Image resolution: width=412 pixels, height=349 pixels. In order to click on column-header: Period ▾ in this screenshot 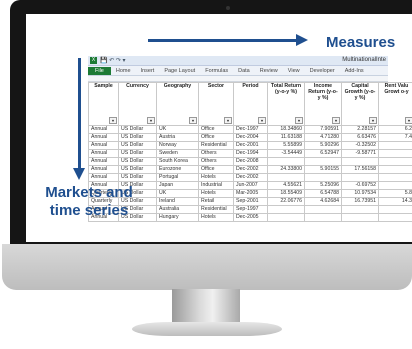, I will do `click(250, 104)`.